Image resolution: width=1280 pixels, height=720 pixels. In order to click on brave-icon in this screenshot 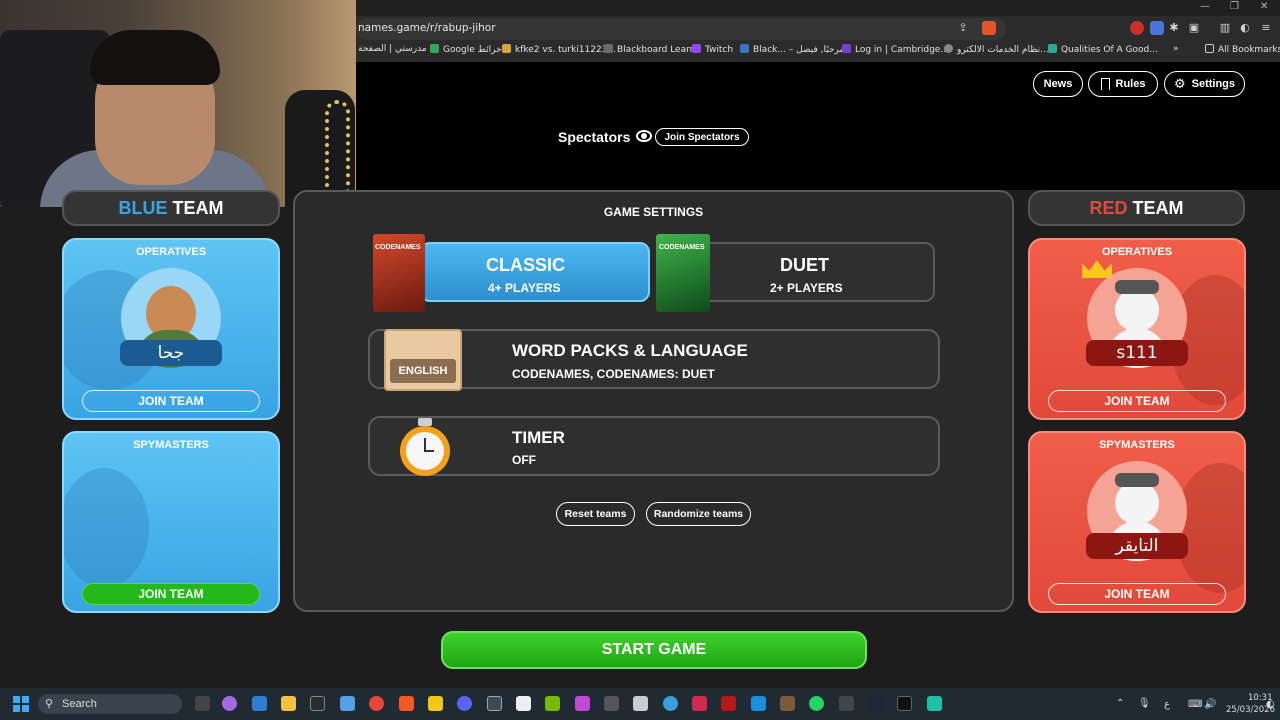, I will do `click(406, 703)`.